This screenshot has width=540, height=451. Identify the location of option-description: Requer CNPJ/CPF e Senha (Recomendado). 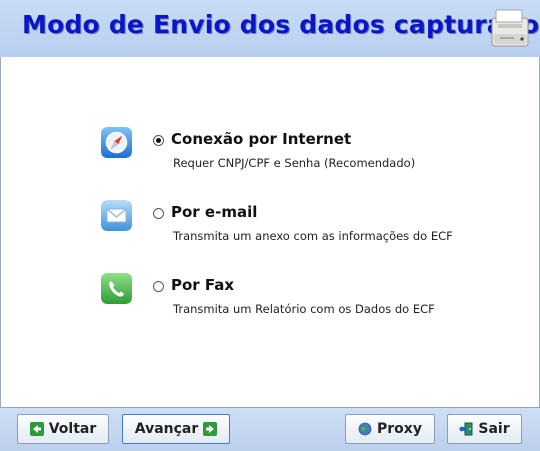
(294, 163).